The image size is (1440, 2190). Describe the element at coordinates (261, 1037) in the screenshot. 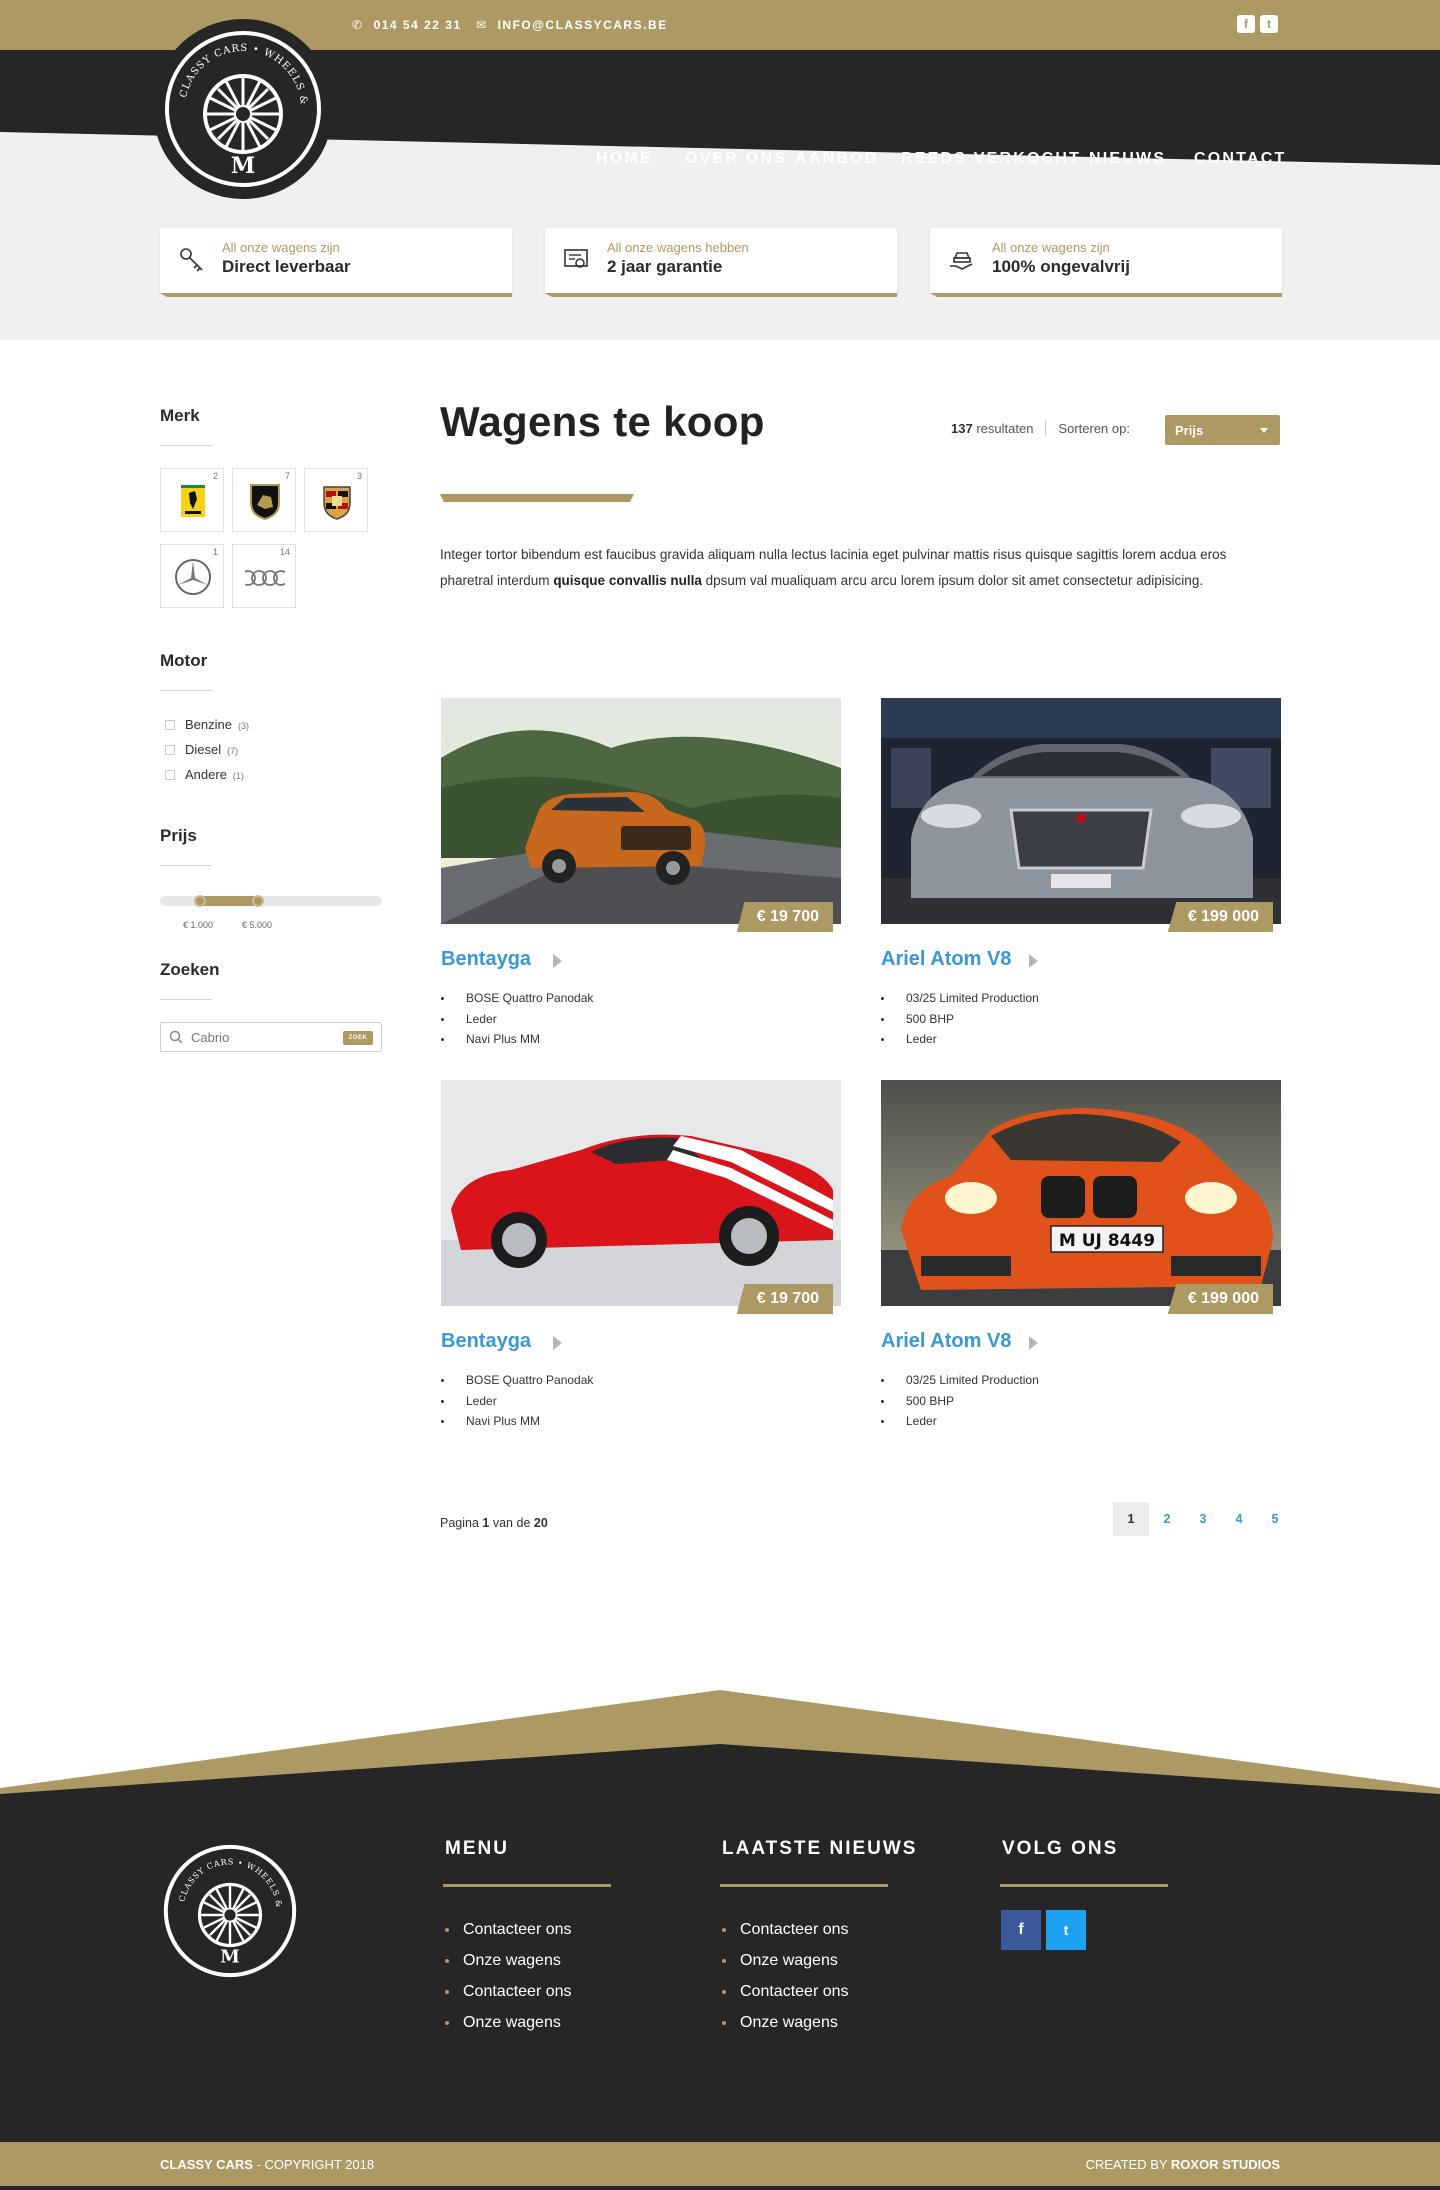

I see `search-input` at that location.